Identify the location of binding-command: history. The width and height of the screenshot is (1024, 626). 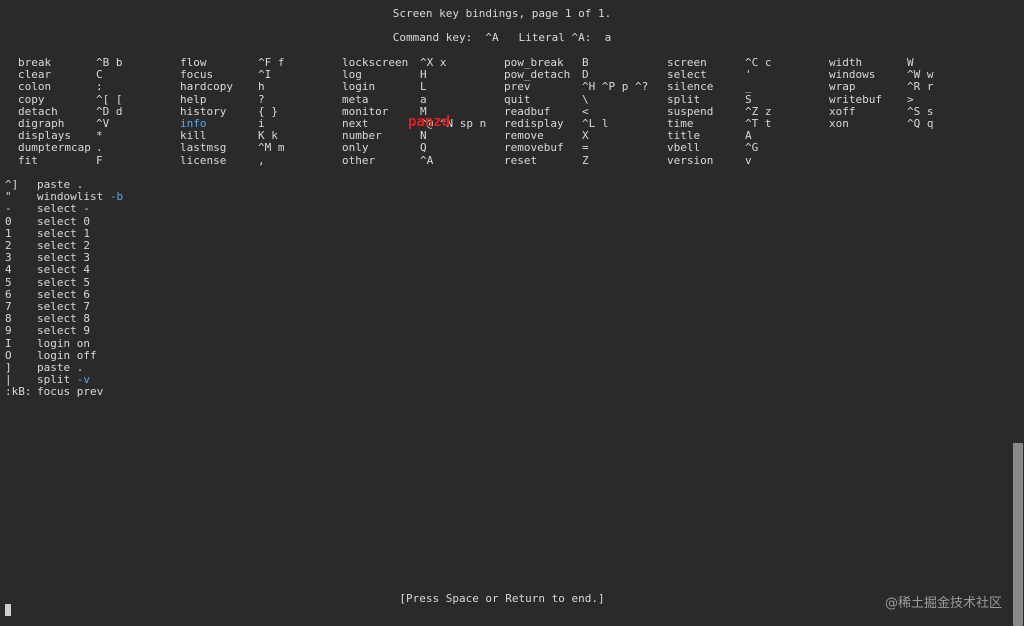
(203, 111).